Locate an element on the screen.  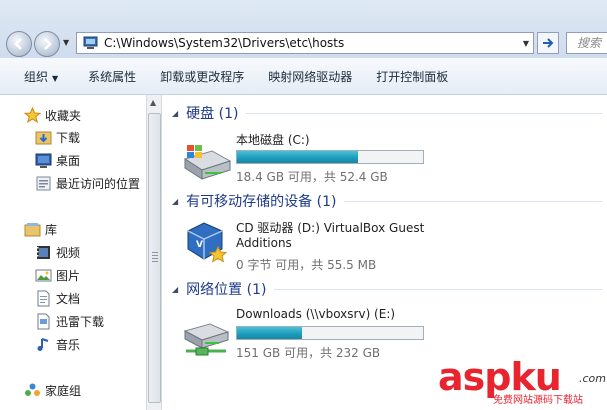
uninstall-program-button: 卸载或更改程序 is located at coordinates (202, 76).